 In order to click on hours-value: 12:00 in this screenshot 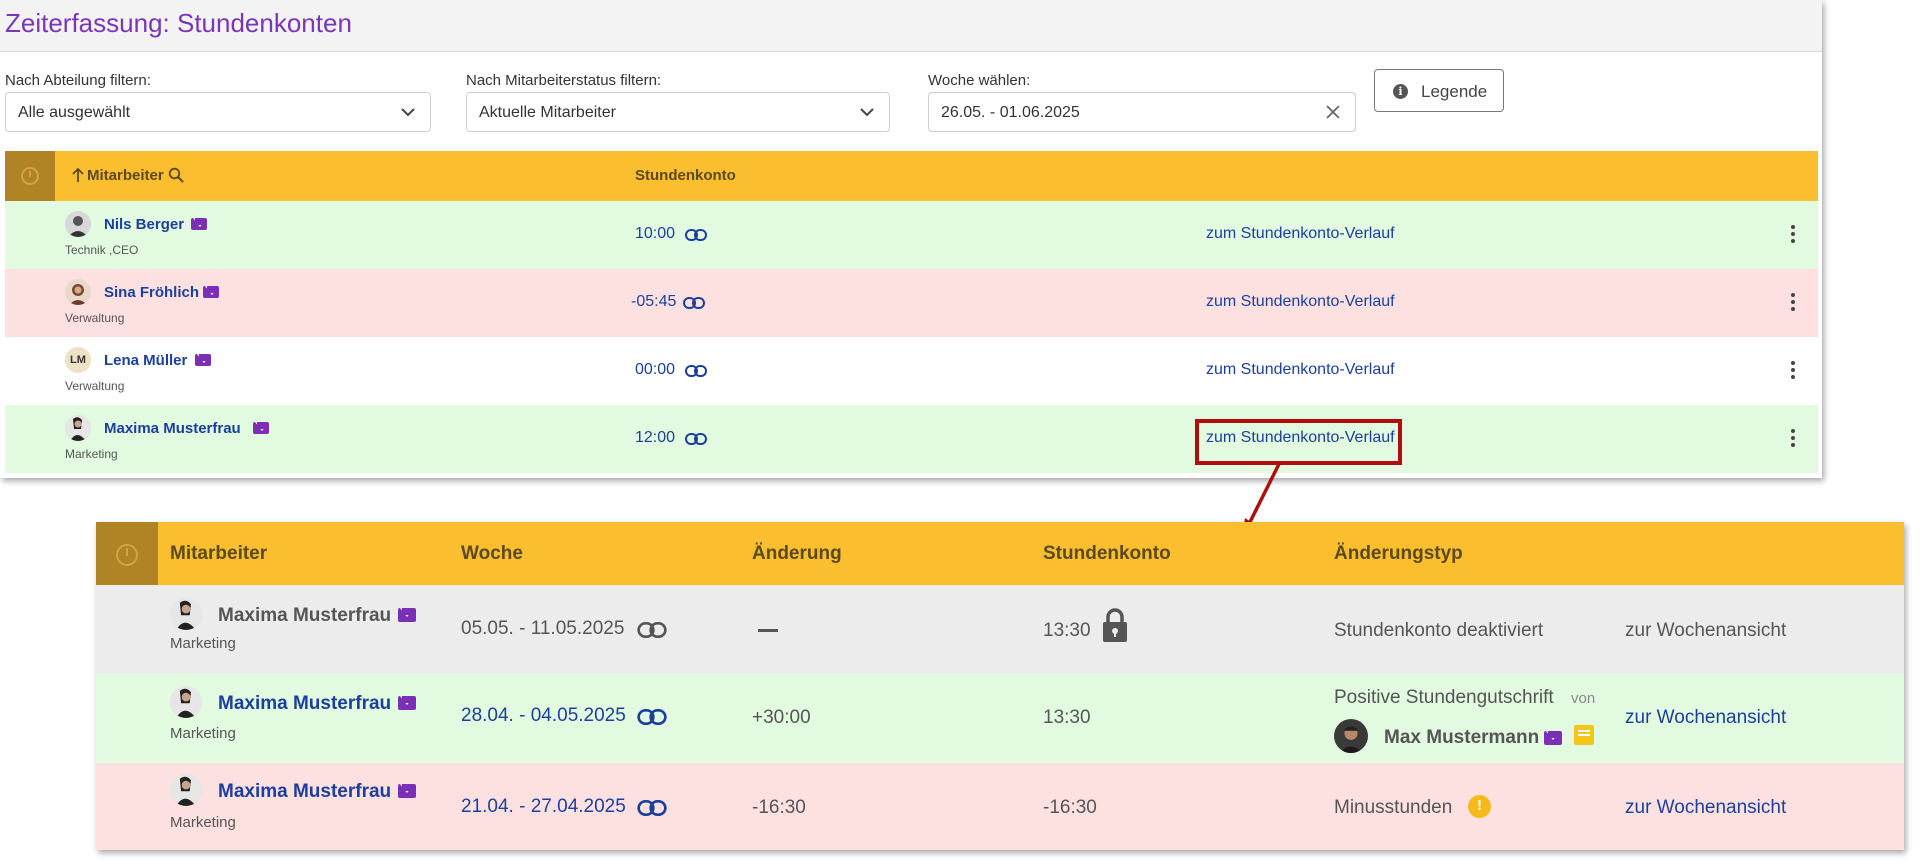, I will do `click(655, 437)`.